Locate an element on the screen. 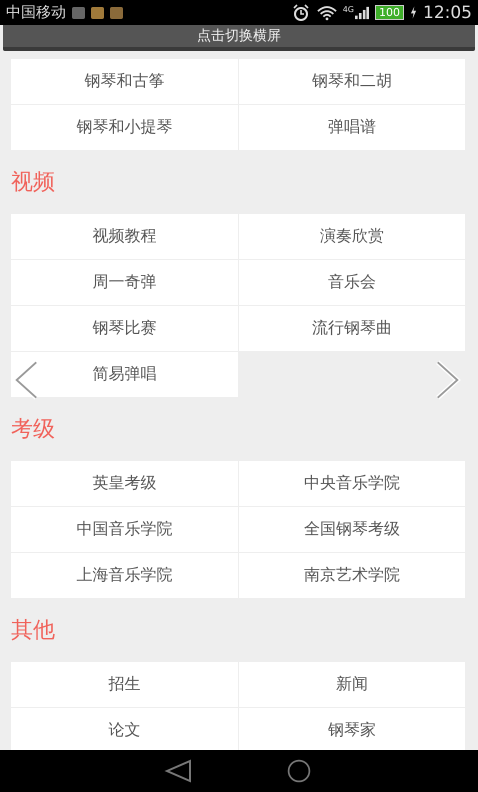 The image size is (478, 792). category-link: 演奏欣赏 is located at coordinates (351, 236).